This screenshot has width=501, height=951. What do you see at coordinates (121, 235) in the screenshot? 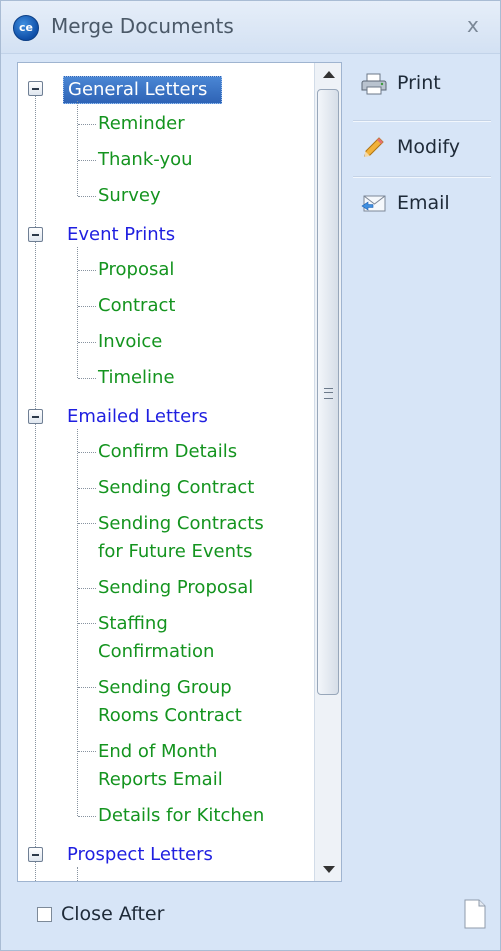
I see `tree-group-label: Event Prints` at bounding box center [121, 235].